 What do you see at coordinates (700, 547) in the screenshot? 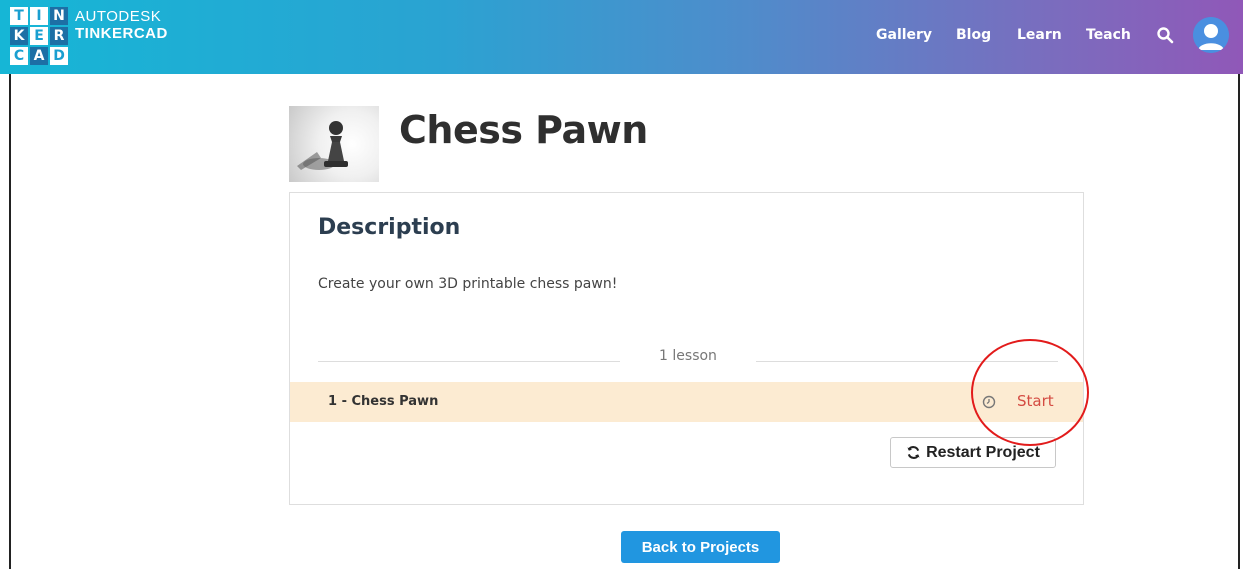
I see `back-to-projects-button: Back to Projects` at bounding box center [700, 547].